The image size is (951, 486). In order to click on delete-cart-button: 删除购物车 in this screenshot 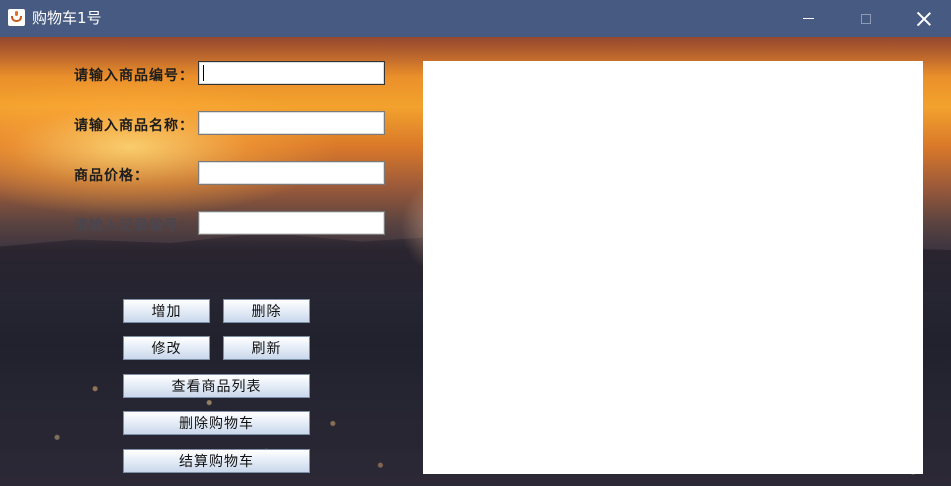, I will do `click(216, 423)`.